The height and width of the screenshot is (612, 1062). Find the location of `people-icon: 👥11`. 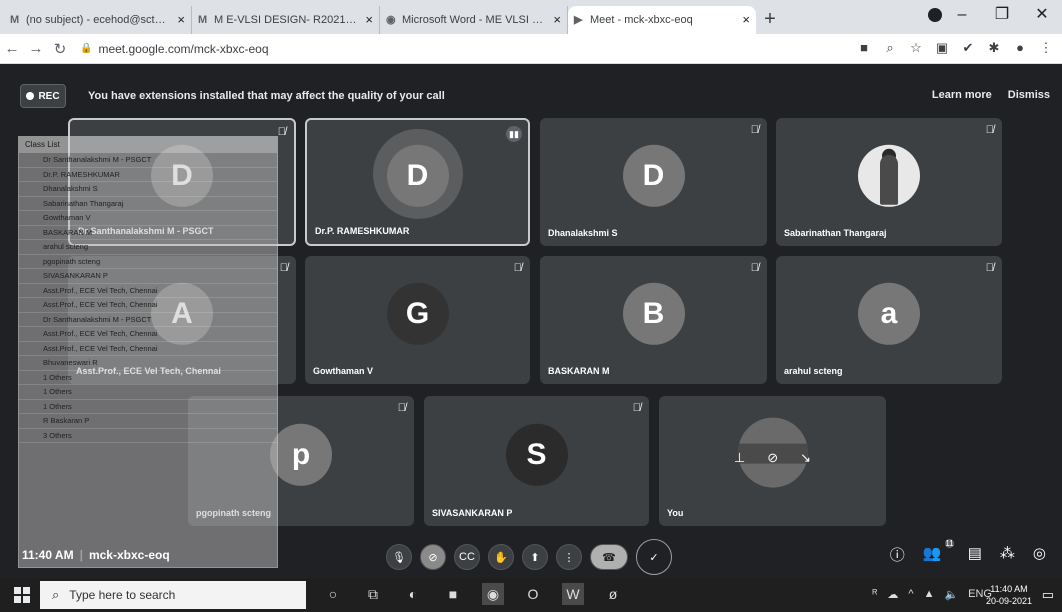

people-icon: 👥11 is located at coordinates (938, 552).